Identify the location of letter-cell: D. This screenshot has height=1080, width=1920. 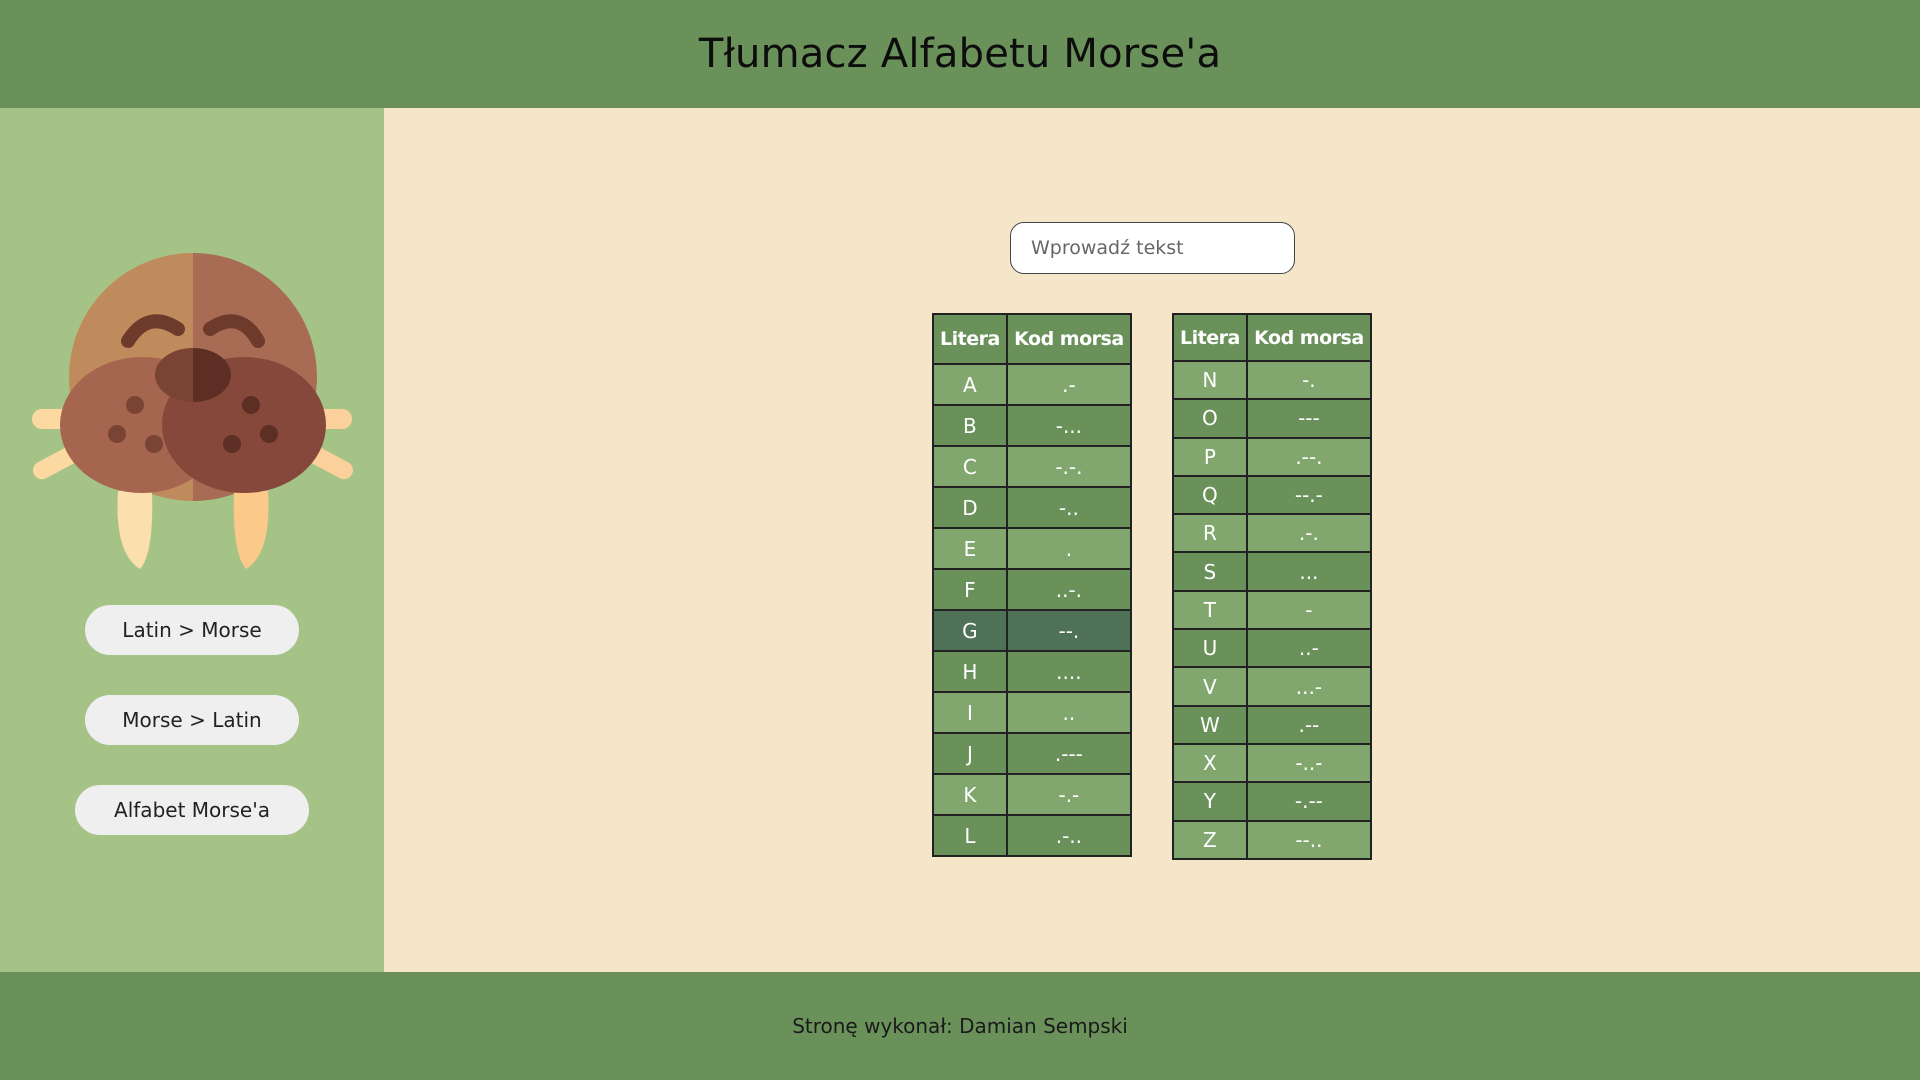
(970, 507).